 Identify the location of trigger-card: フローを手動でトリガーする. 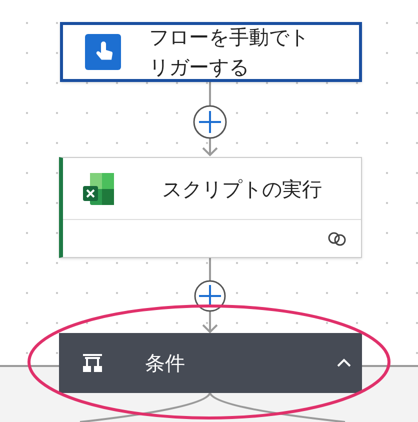
(211, 52).